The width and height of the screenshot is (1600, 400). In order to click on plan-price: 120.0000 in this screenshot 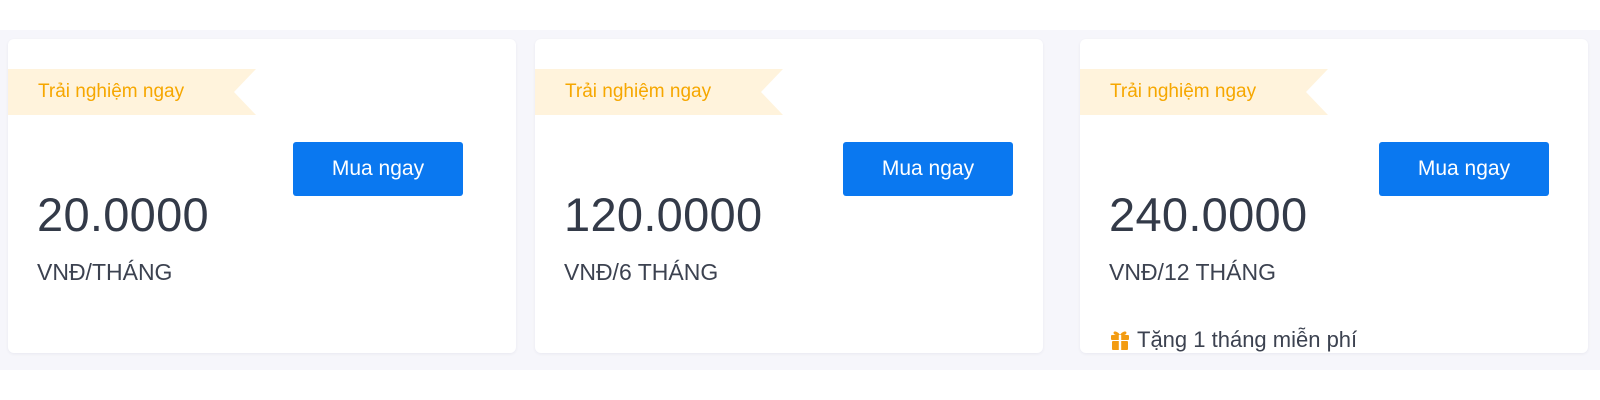, I will do `click(663, 214)`.